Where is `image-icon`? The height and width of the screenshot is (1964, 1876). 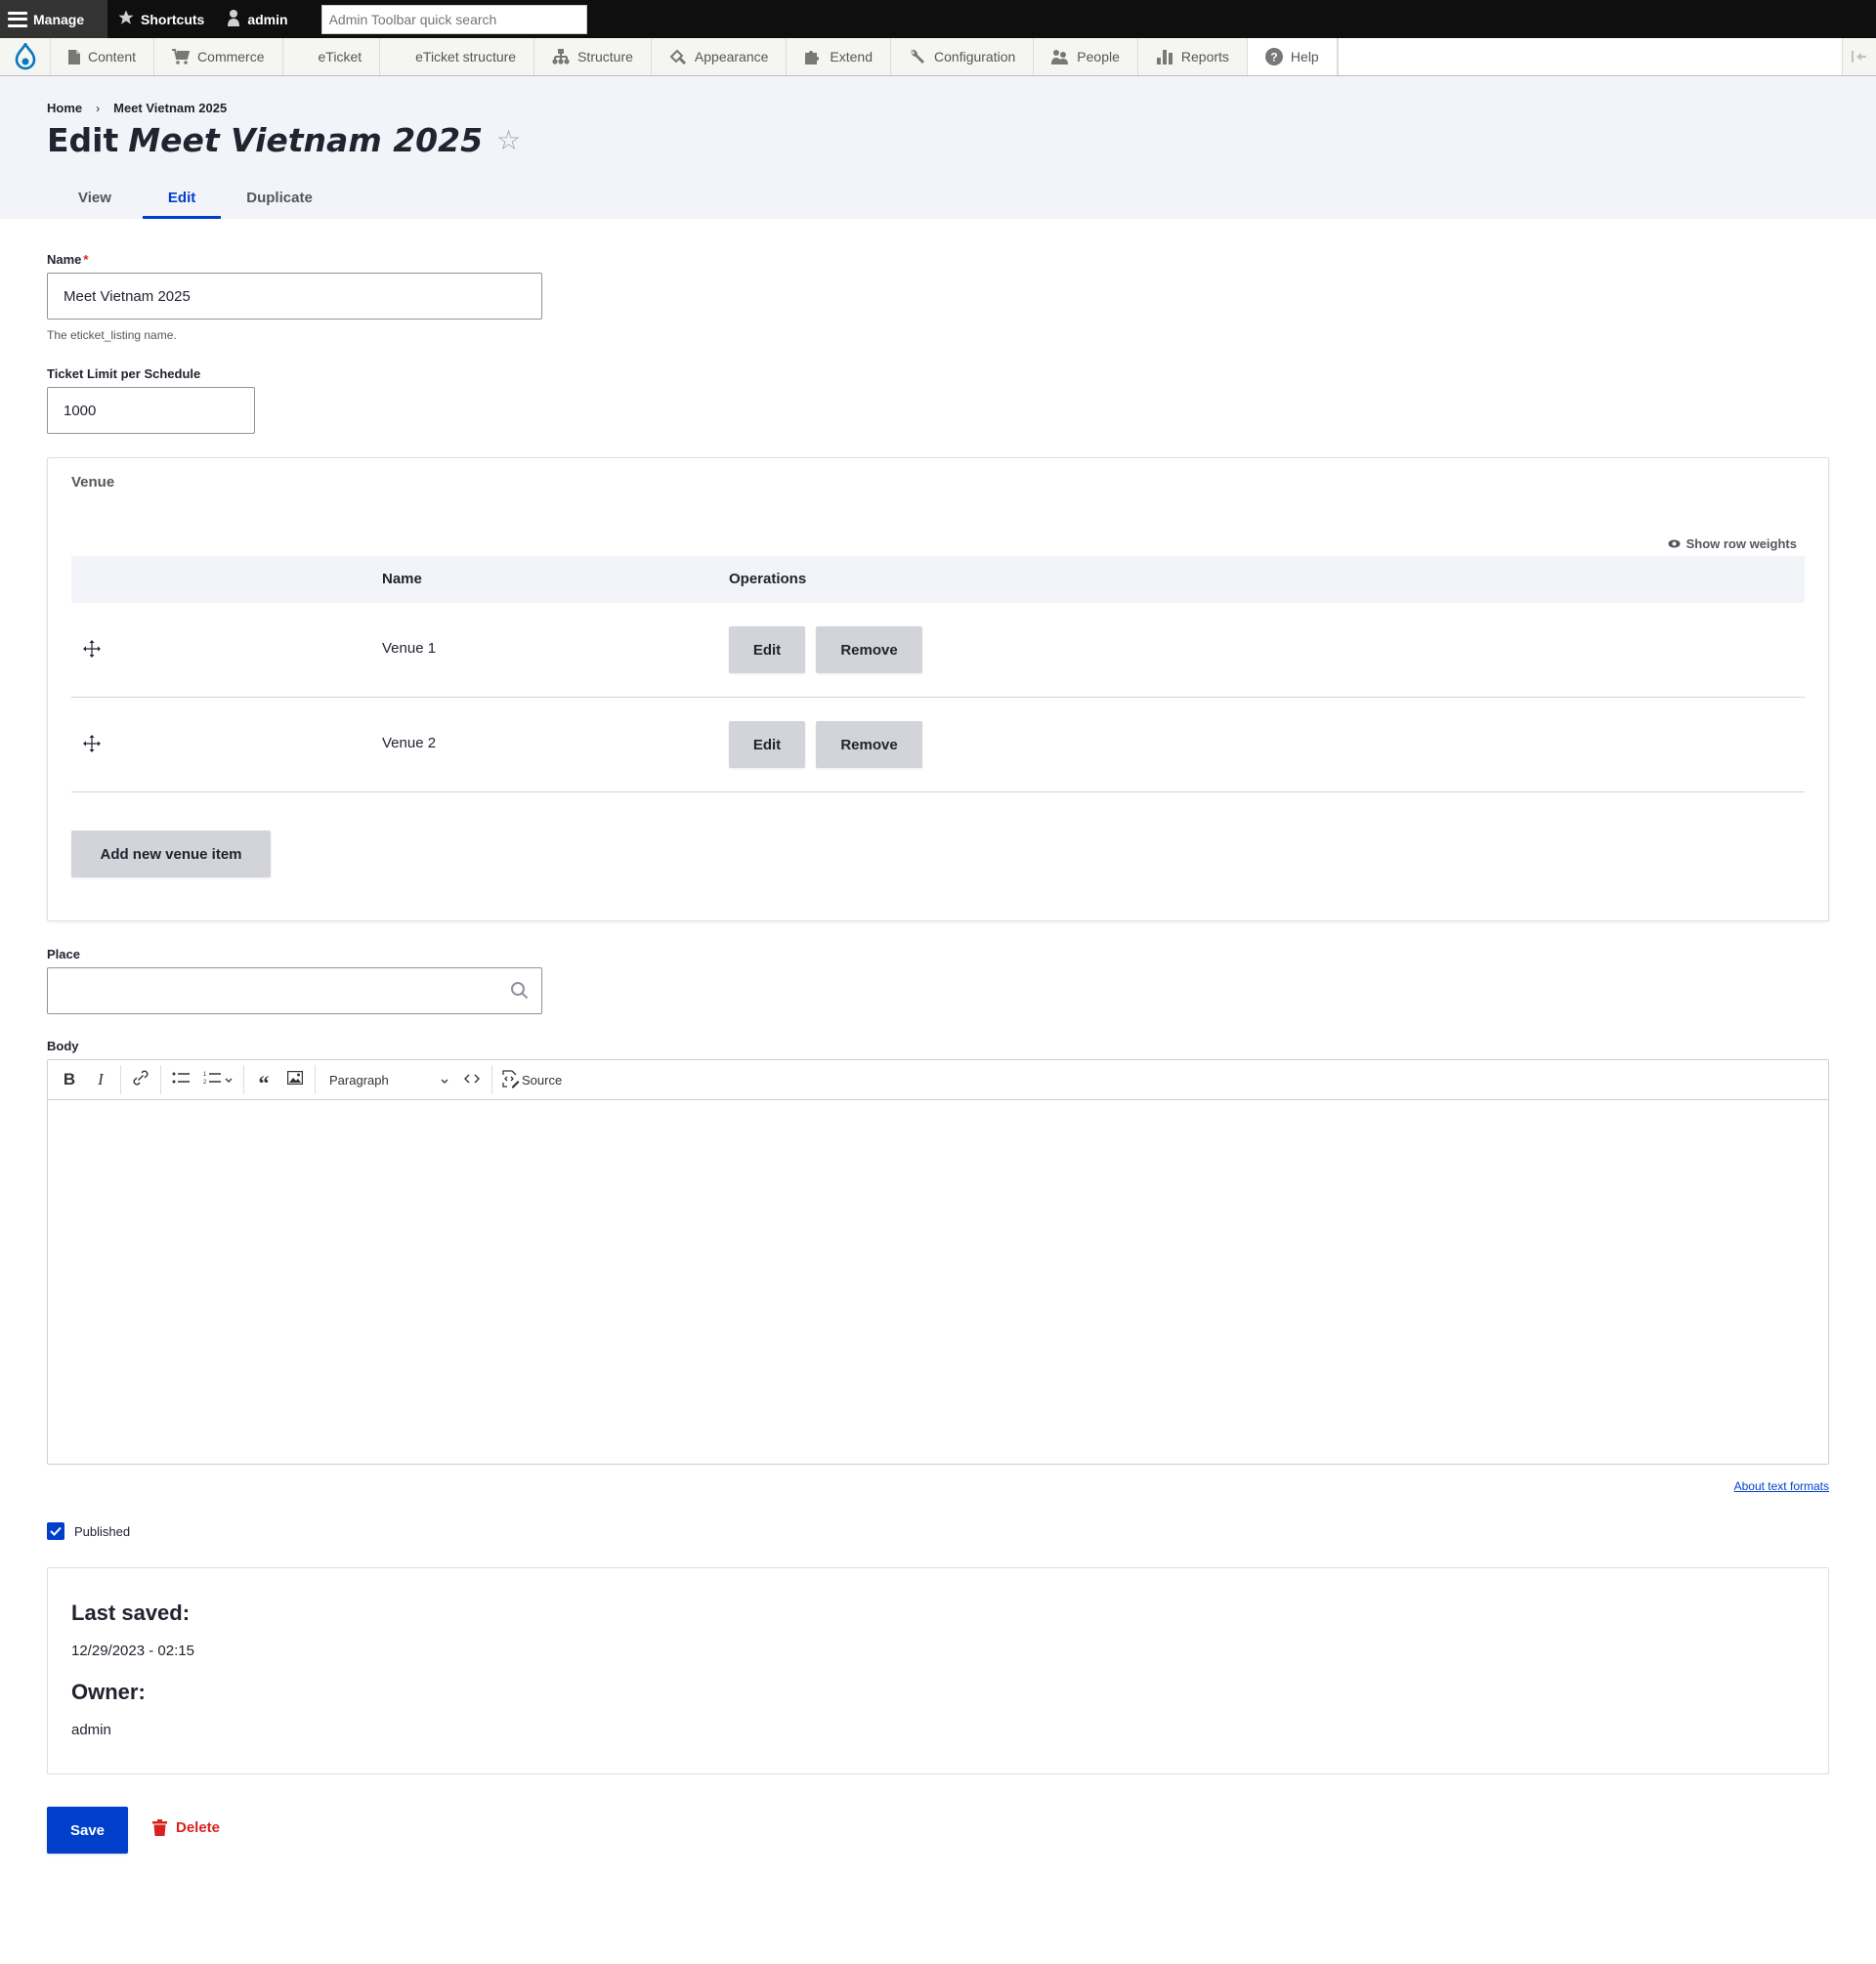
image-icon is located at coordinates (295, 1079).